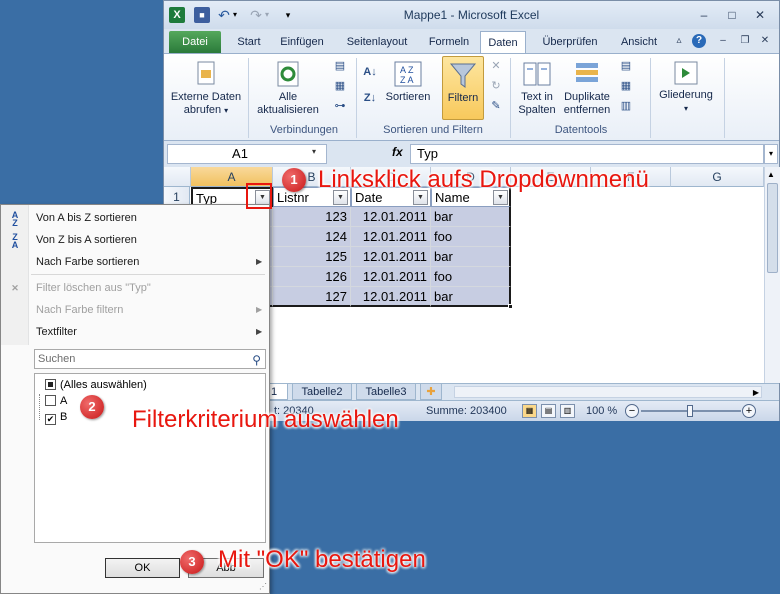 The image size is (780, 594). What do you see at coordinates (249, 42) in the screenshot?
I see `tab-start: Start` at bounding box center [249, 42].